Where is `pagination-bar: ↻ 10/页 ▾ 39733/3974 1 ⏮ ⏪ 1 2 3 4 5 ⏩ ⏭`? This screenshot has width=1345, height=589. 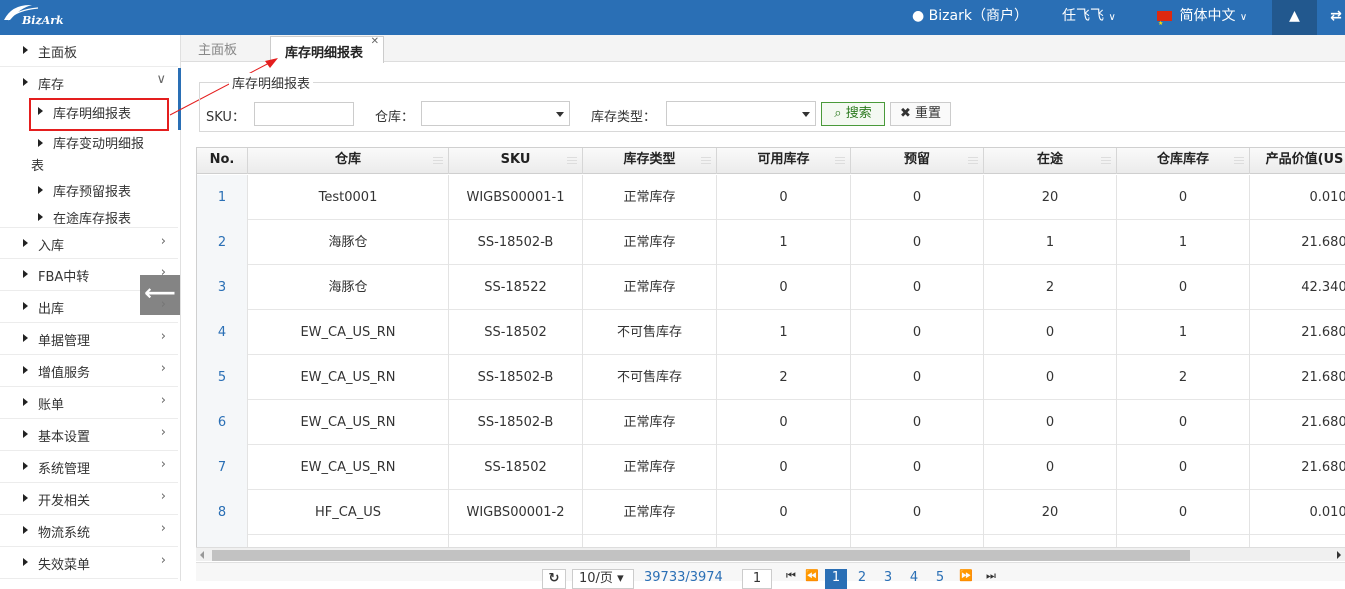
pagination-bar: ↻ 10/页 ▾ 39733/3974 1 ⏮ ⏪ 1 2 3 4 5 ⏩ ⏭ is located at coordinates (770, 575).